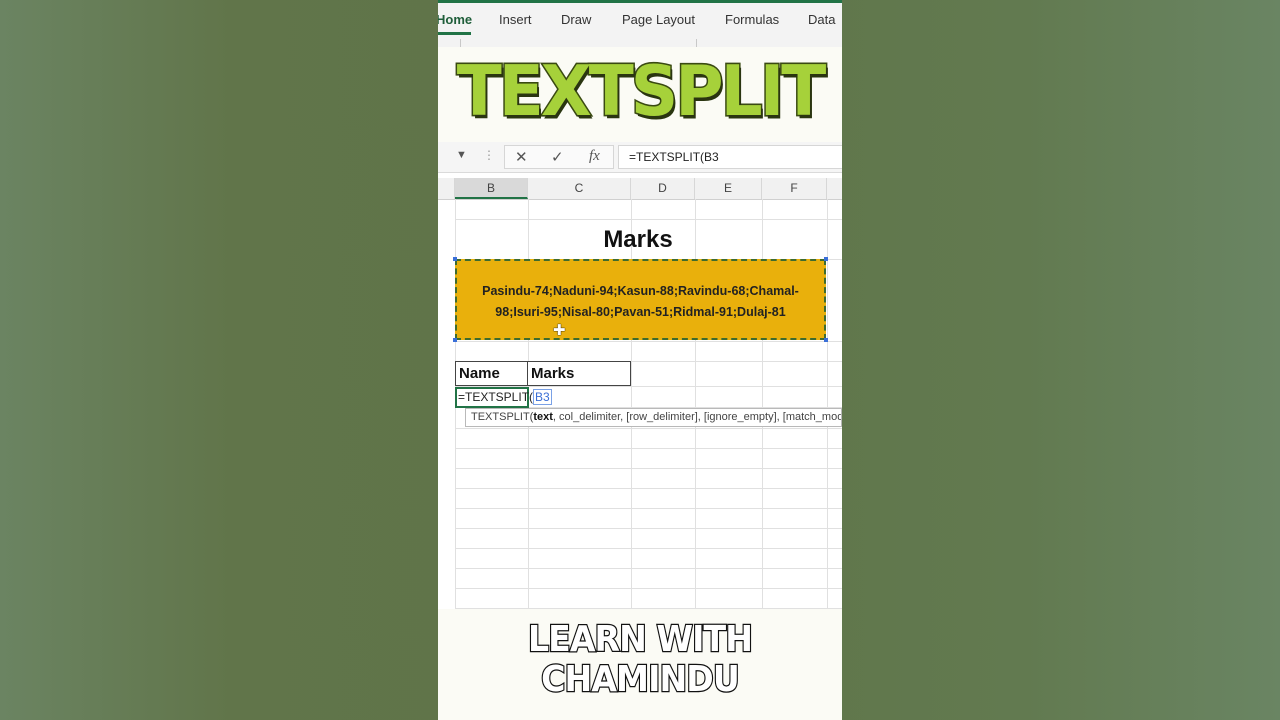 The width and height of the screenshot is (1280, 720). What do you see at coordinates (579, 188) in the screenshot?
I see `column-header-c: C` at bounding box center [579, 188].